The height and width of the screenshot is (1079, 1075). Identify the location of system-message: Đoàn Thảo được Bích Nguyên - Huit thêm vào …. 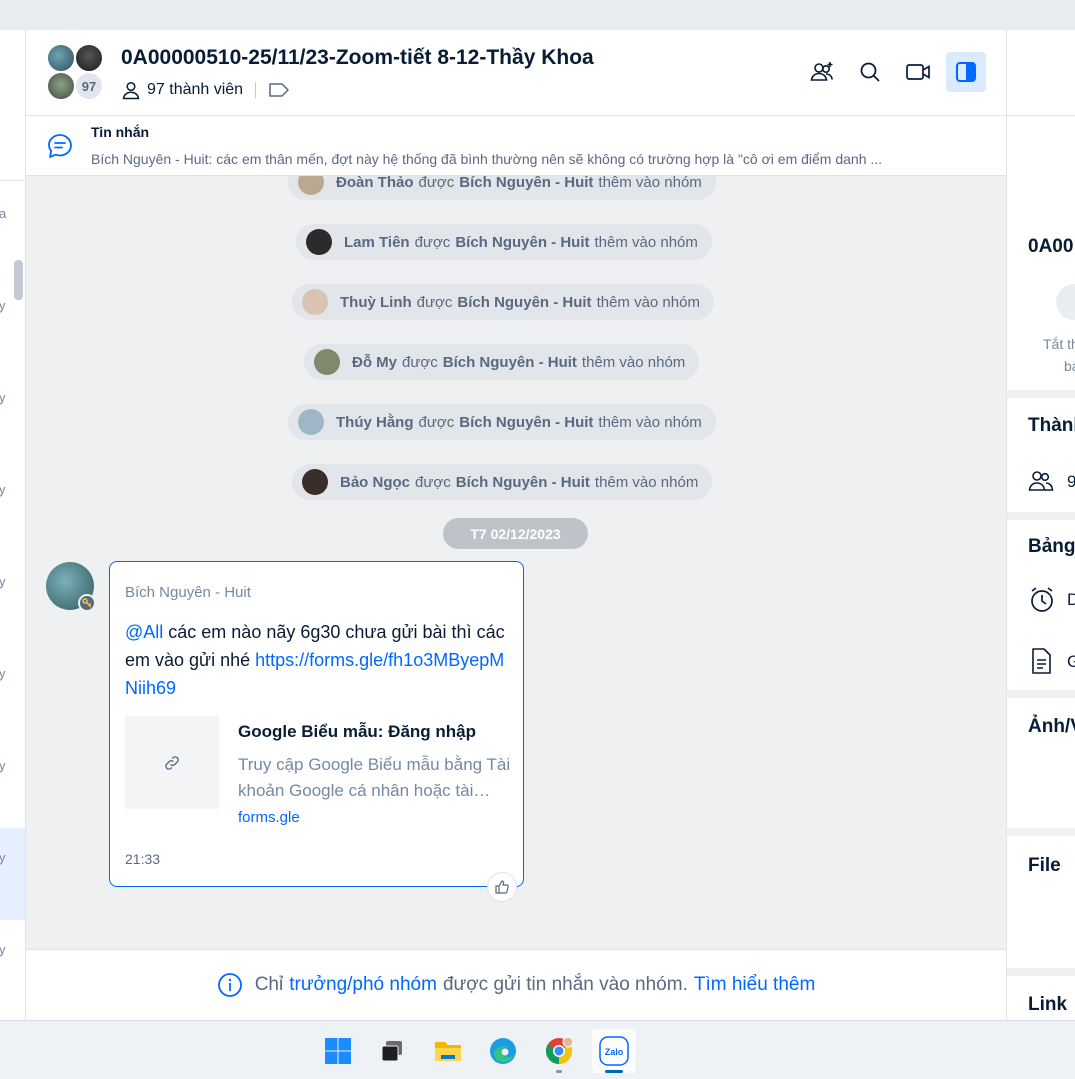
(502, 188).